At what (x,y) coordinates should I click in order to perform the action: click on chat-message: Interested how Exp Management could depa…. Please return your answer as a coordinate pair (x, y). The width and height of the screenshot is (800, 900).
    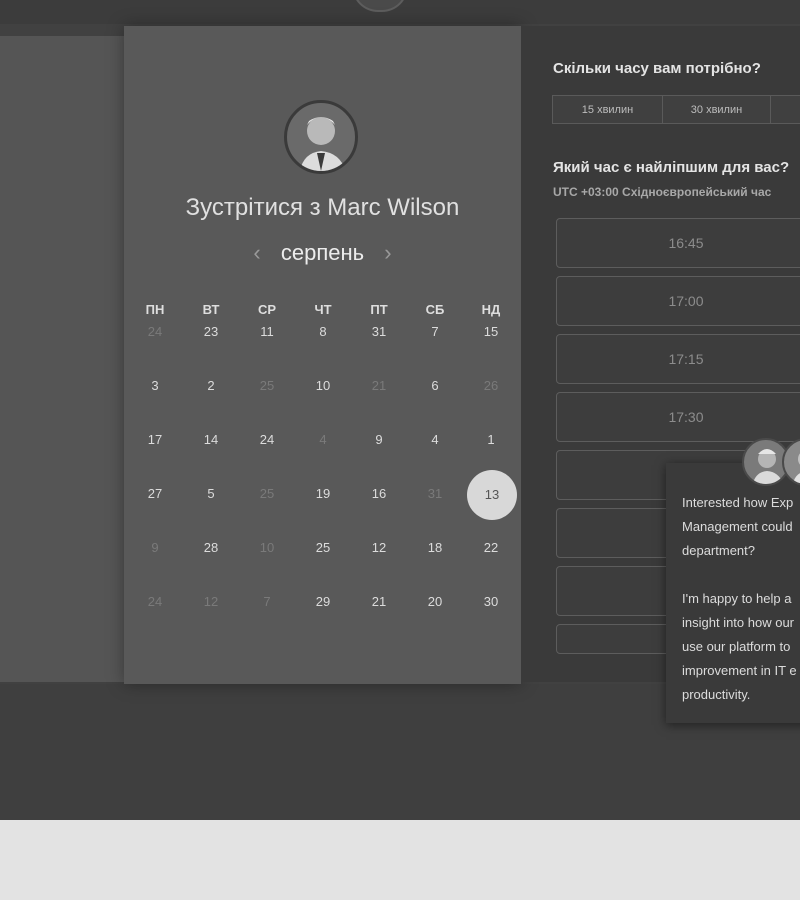
    Looking at the image, I should click on (739, 598).